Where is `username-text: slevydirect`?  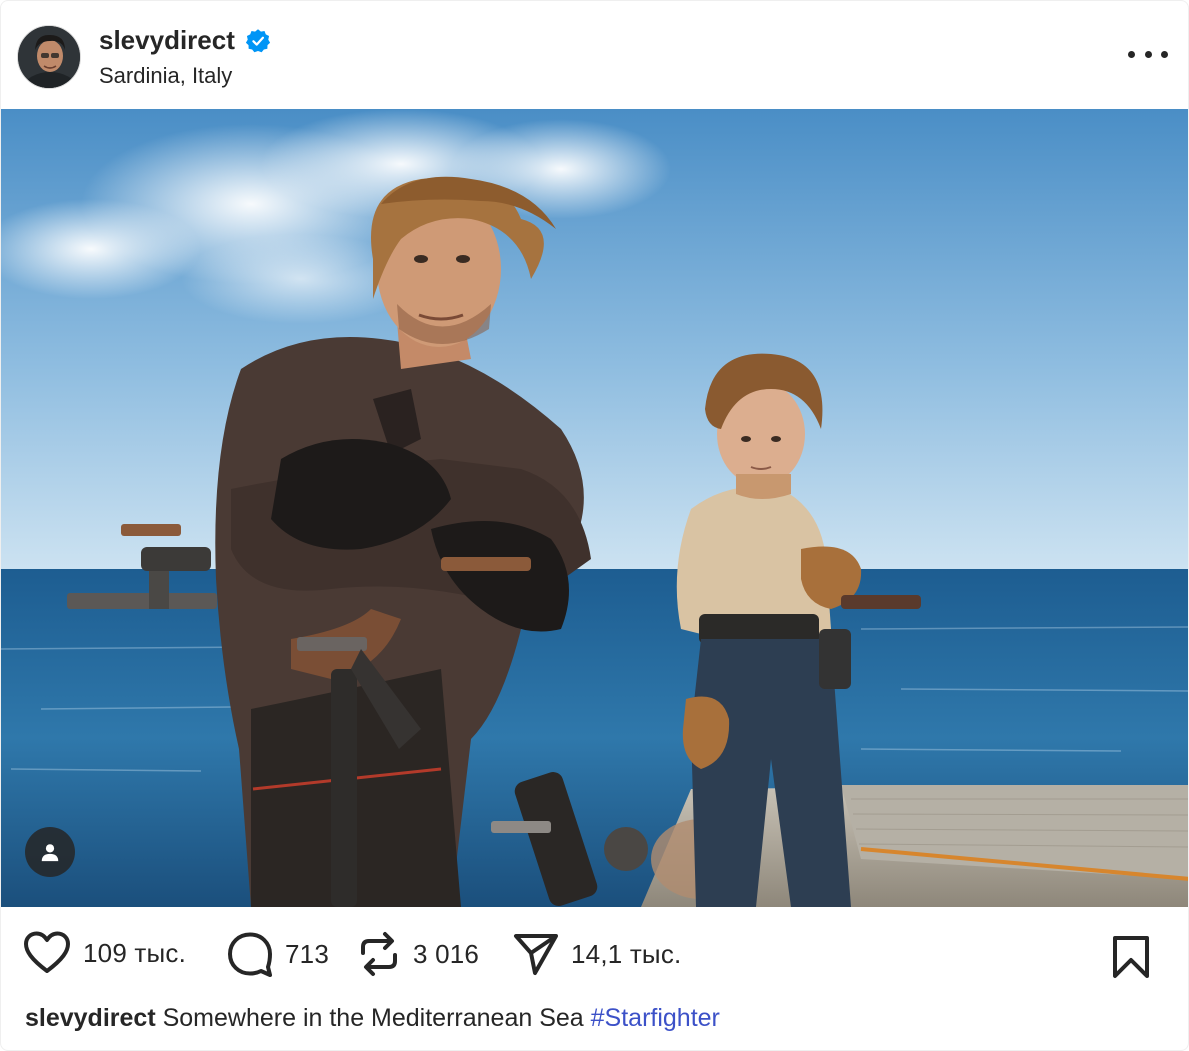
username-text: slevydirect is located at coordinates (167, 40).